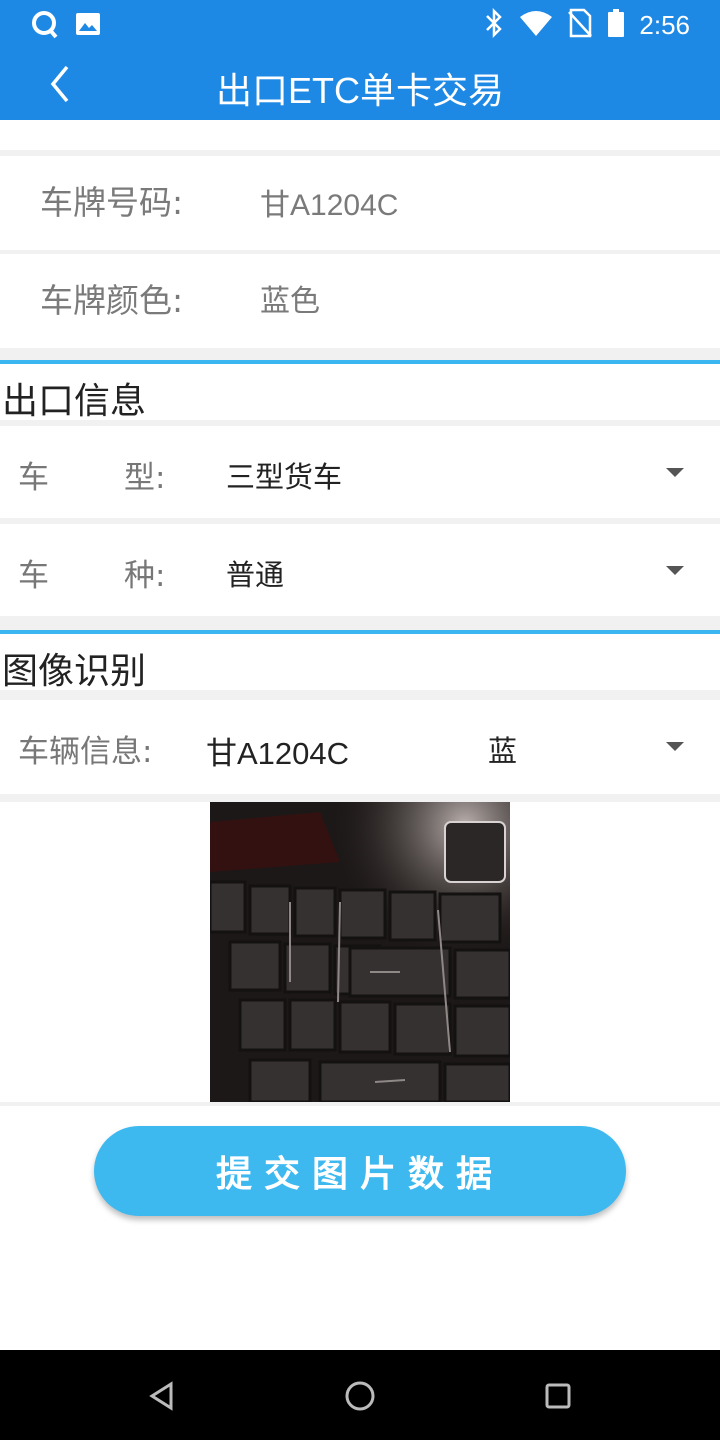 Image resolution: width=720 pixels, height=1440 pixels. What do you see at coordinates (278, 753) in the screenshot?
I see `recognized-plate: 甘A1204C` at bounding box center [278, 753].